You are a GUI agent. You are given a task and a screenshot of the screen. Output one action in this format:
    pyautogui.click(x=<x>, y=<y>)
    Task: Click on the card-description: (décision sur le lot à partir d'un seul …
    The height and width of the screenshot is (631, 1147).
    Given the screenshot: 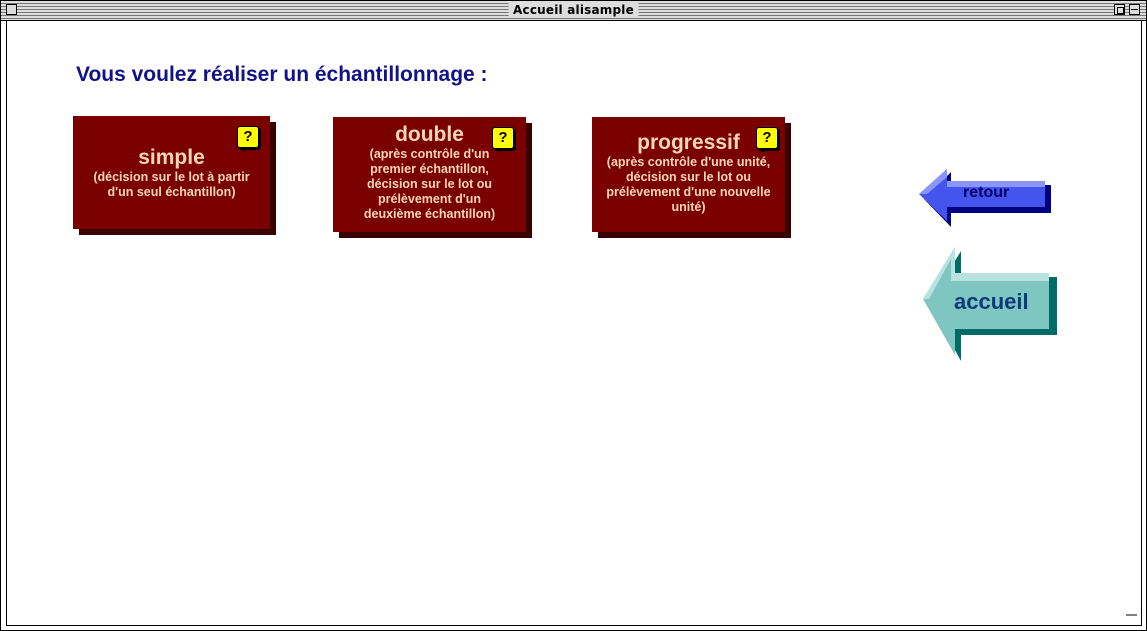 What is the action you would take?
    pyautogui.click(x=171, y=184)
    